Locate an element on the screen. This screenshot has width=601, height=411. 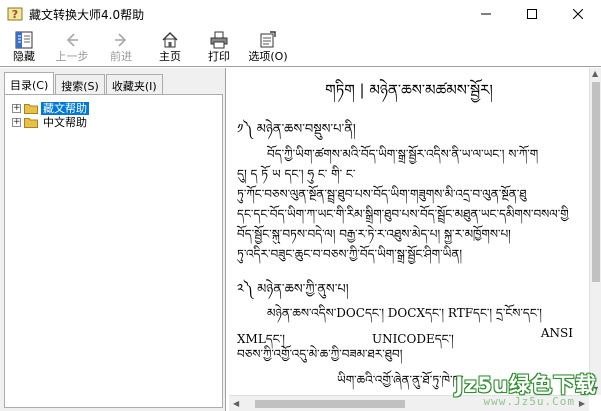
back-arrow-icon is located at coordinates (72, 40).